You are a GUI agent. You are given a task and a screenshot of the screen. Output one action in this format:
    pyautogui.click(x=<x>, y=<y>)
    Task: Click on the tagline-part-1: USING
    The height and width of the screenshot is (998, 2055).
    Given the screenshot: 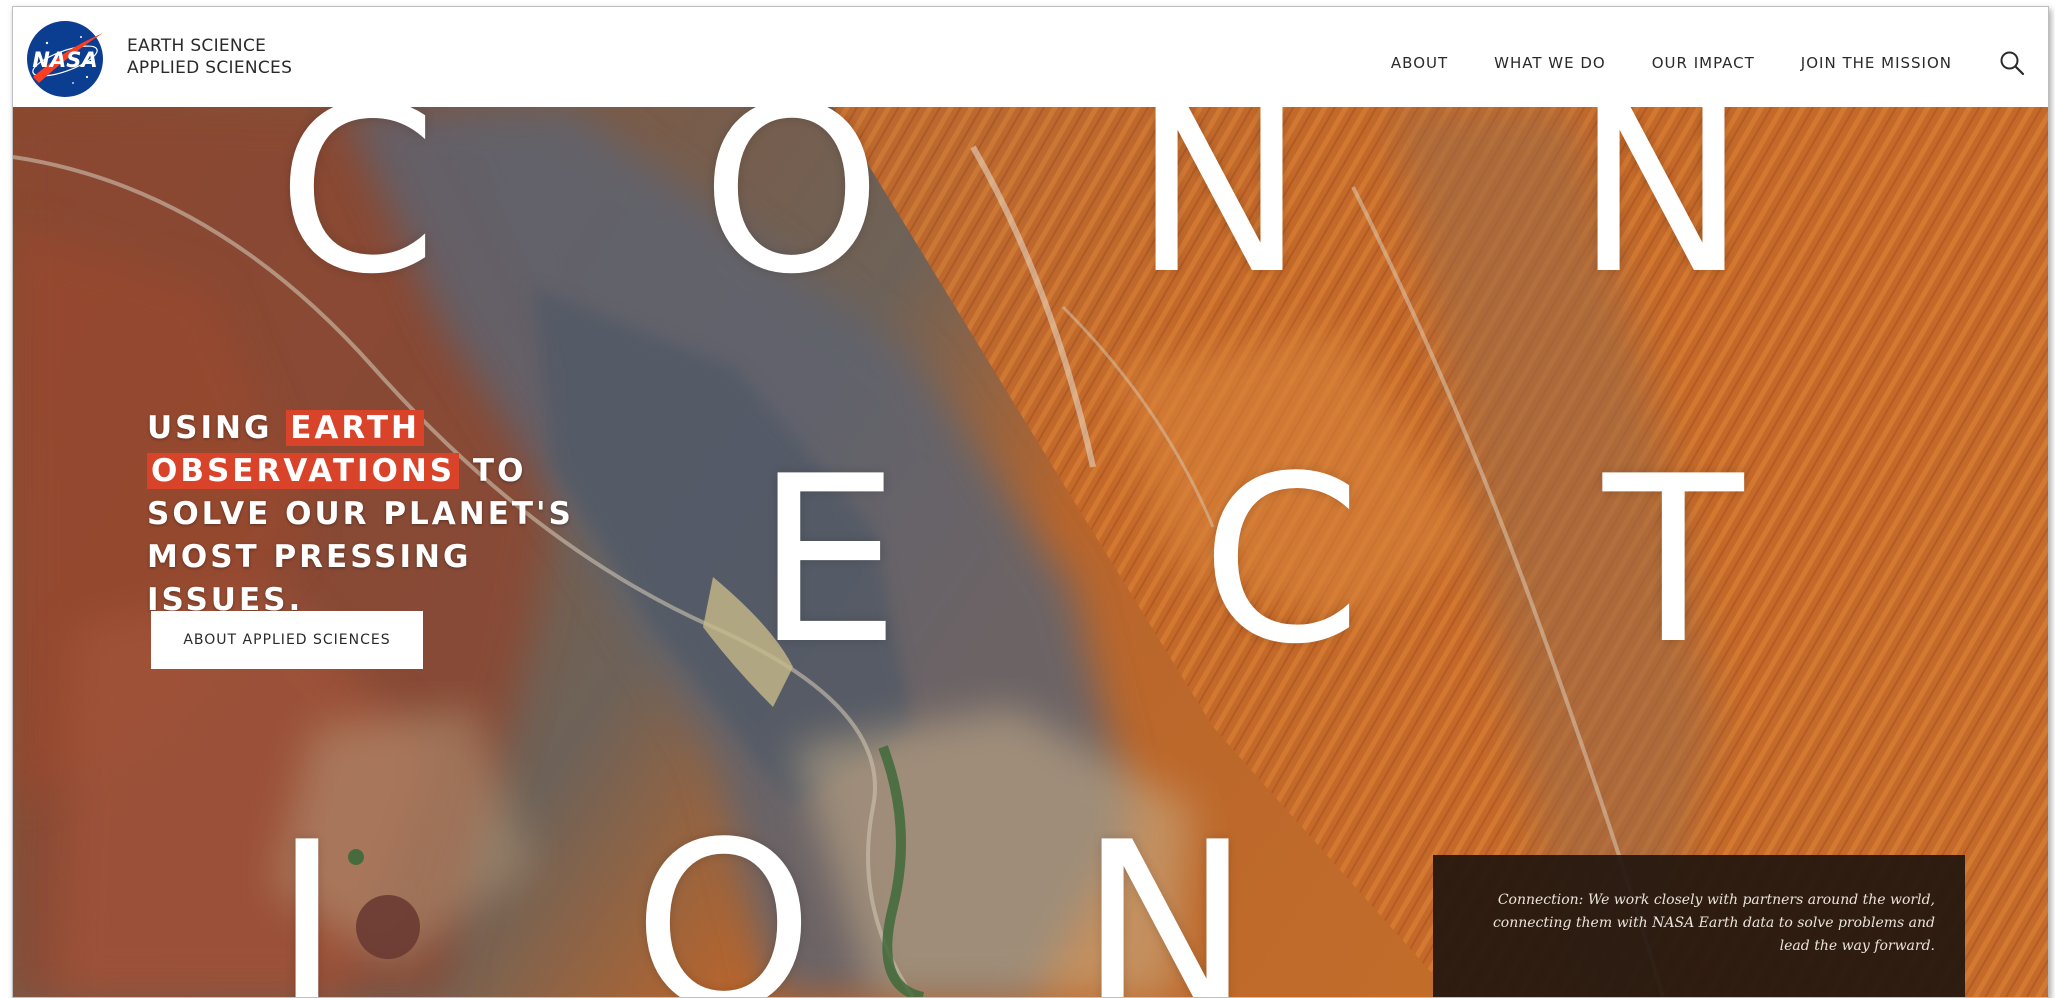 What is the action you would take?
    pyautogui.click(x=217, y=428)
    